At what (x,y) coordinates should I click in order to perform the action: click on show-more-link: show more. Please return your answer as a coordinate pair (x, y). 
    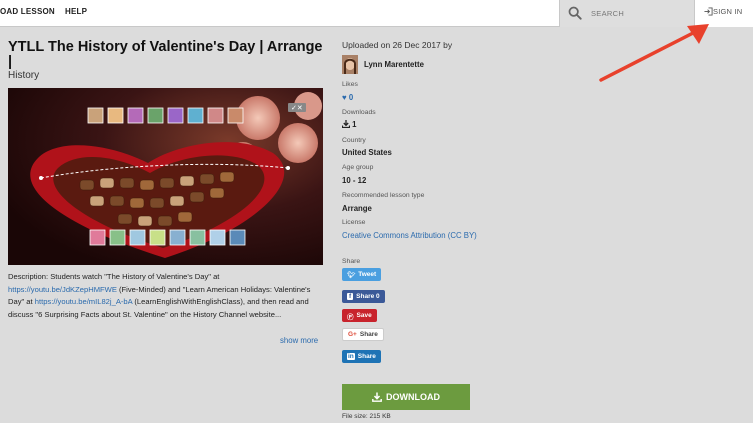
    Looking at the image, I should click on (299, 340).